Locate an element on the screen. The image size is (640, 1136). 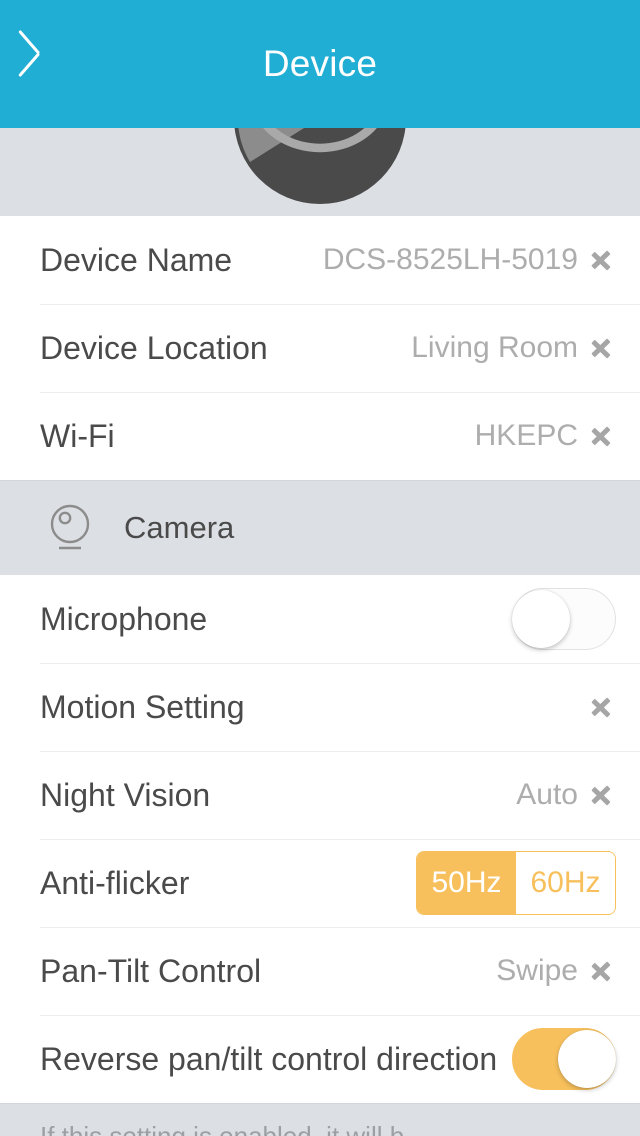
device-image-area is located at coordinates (320, 172).